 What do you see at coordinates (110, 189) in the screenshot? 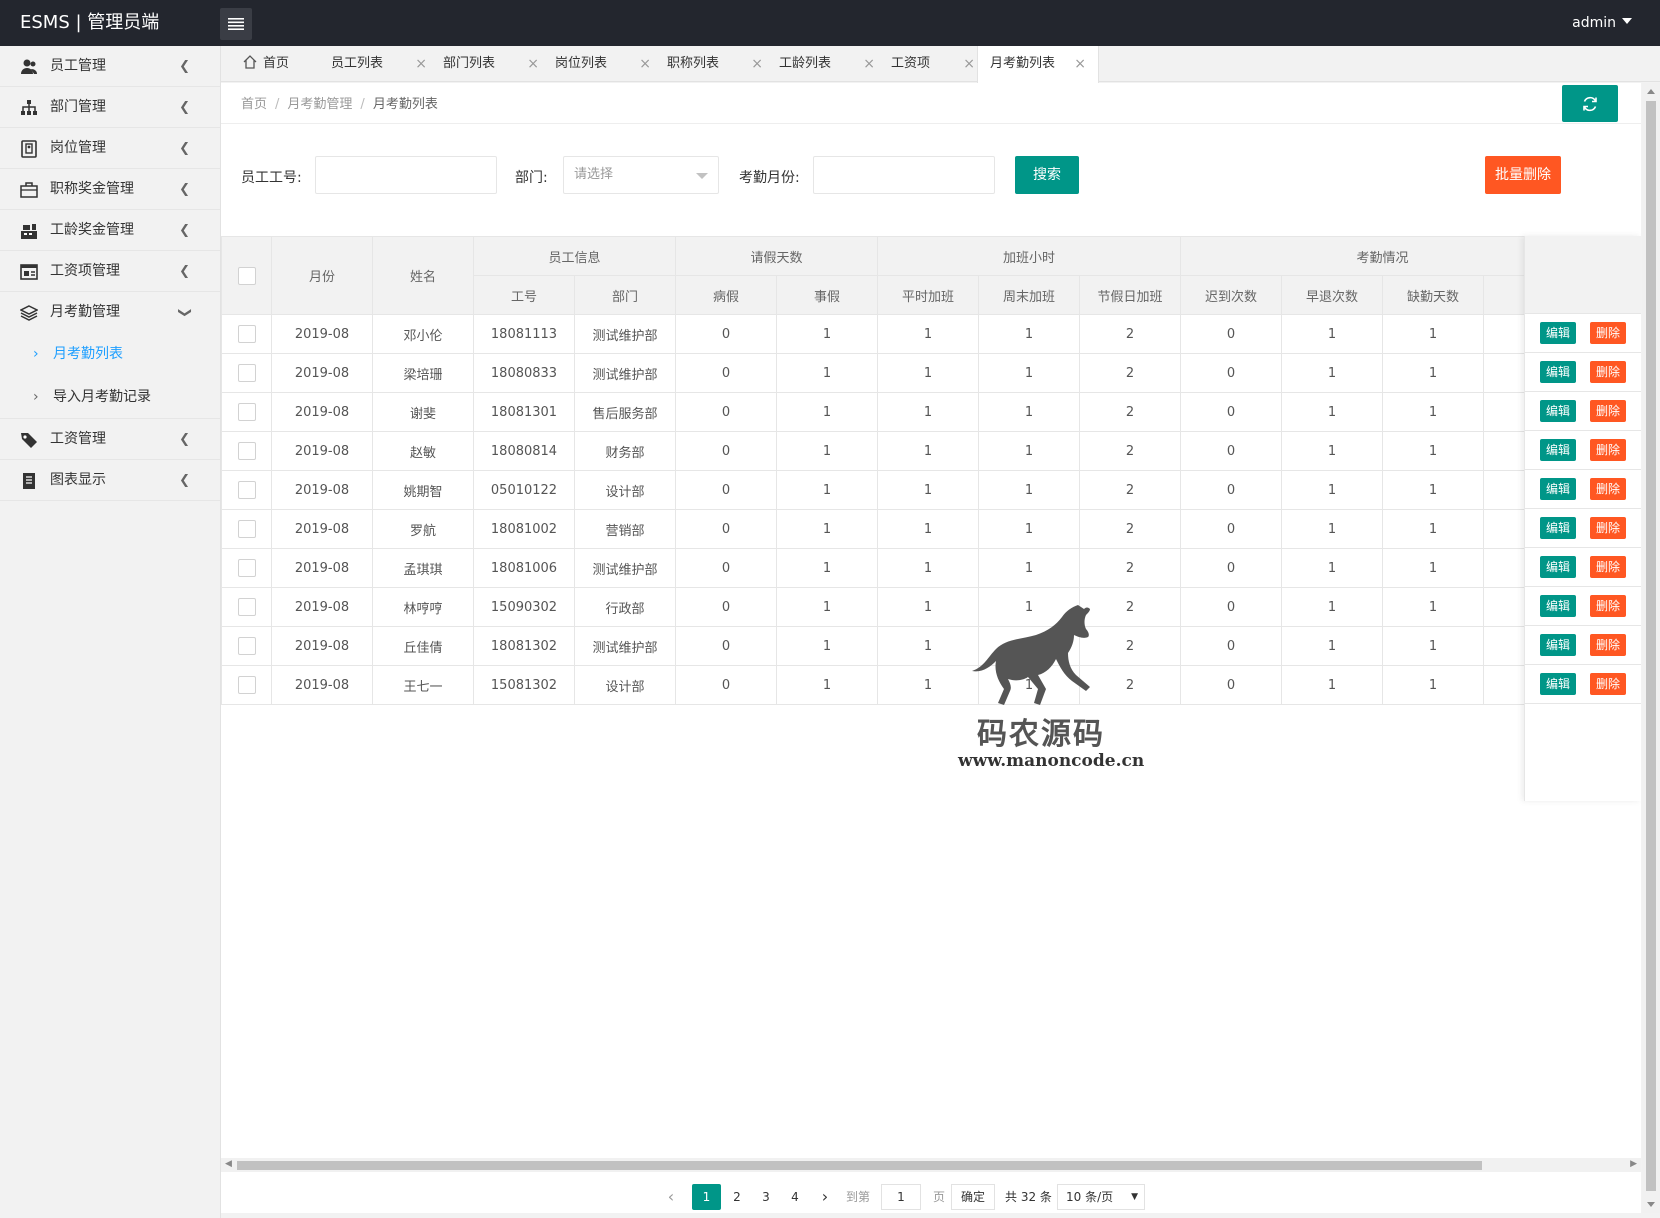
I see `sidebar-item-title-bonus: 职称奖金管理 ❮` at bounding box center [110, 189].